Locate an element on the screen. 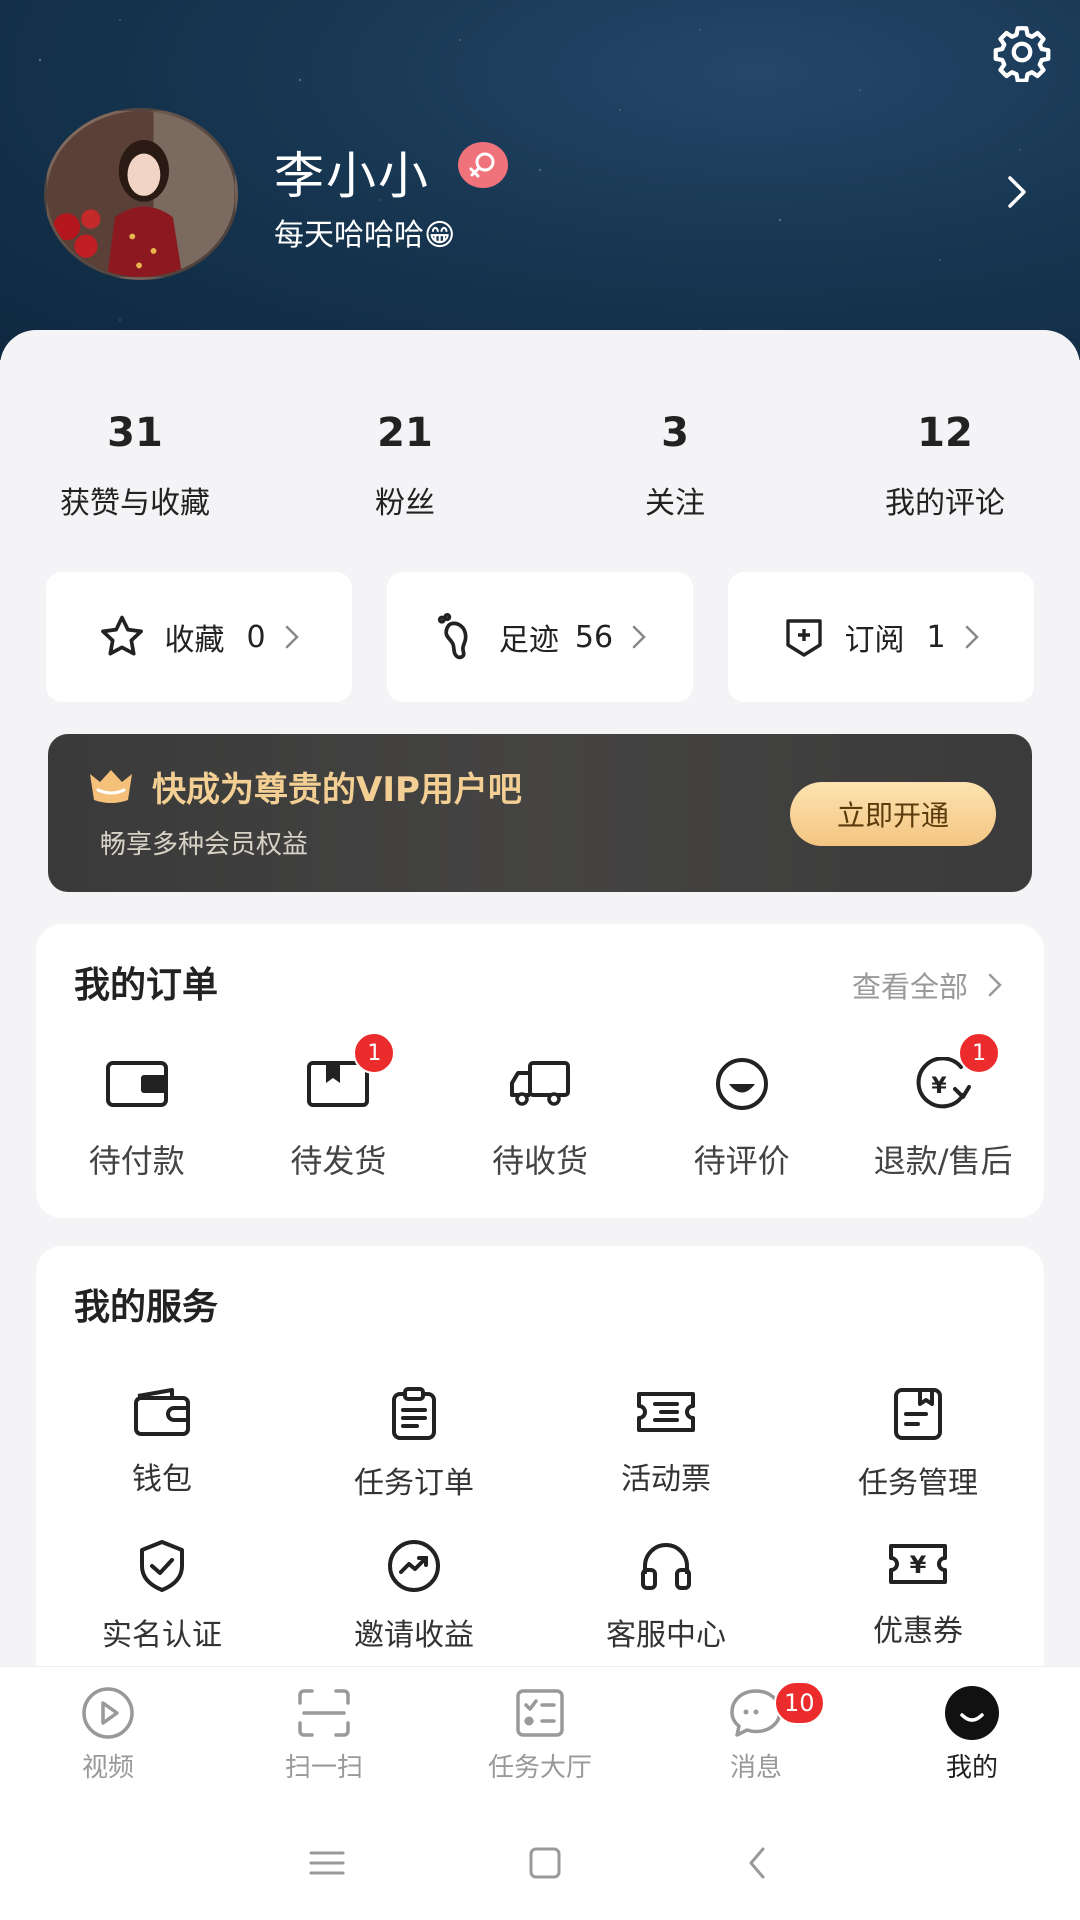 The width and height of the screenshot is (1080, 1920). stat-value: 21 is located at coordinates (405, 433).